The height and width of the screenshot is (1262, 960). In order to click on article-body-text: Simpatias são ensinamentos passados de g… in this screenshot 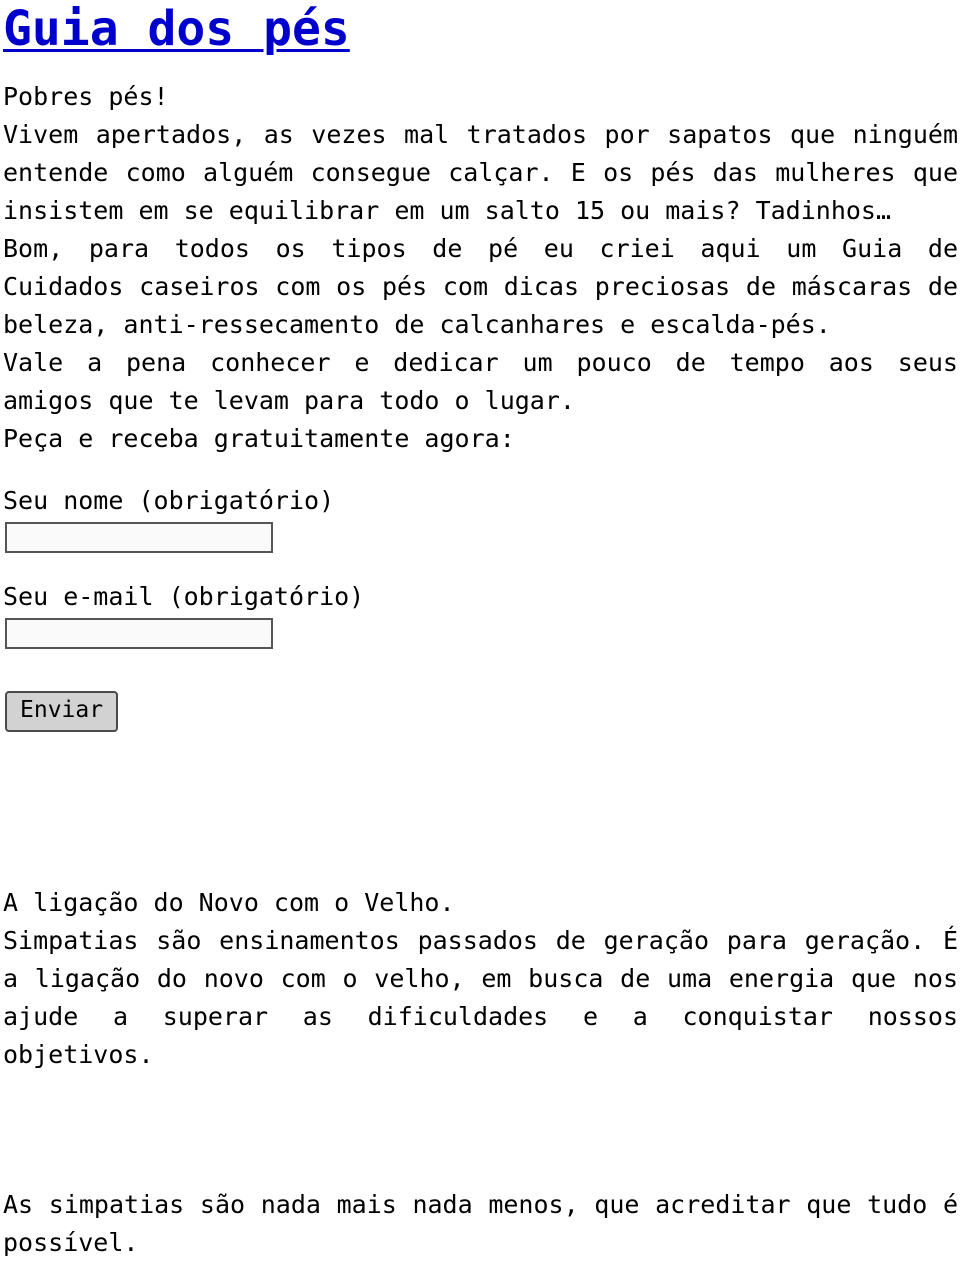, I will do `click(480, 997)`.